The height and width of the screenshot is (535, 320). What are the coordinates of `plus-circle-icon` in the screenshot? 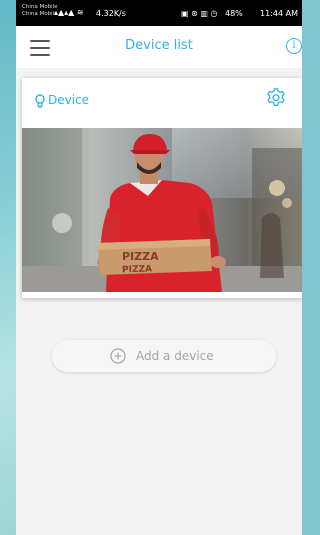 It's located at (118, 356).